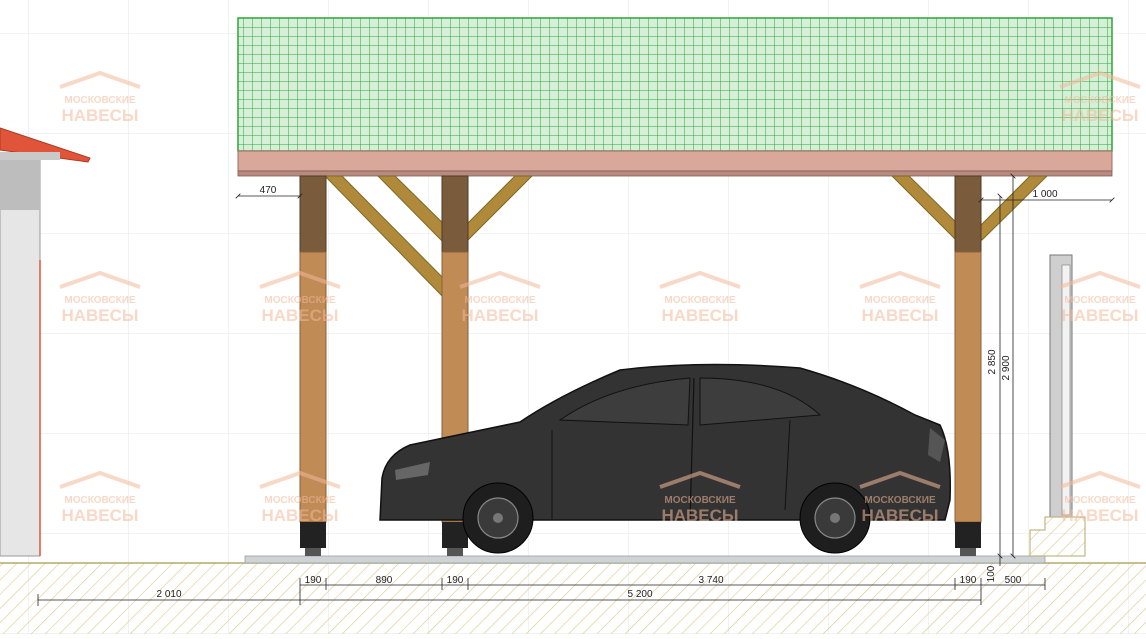  What do you see at coordinates (1013, 580) in the screenshot?
I see `dim-offset-right: 500` at bounding box center [1013, 580].